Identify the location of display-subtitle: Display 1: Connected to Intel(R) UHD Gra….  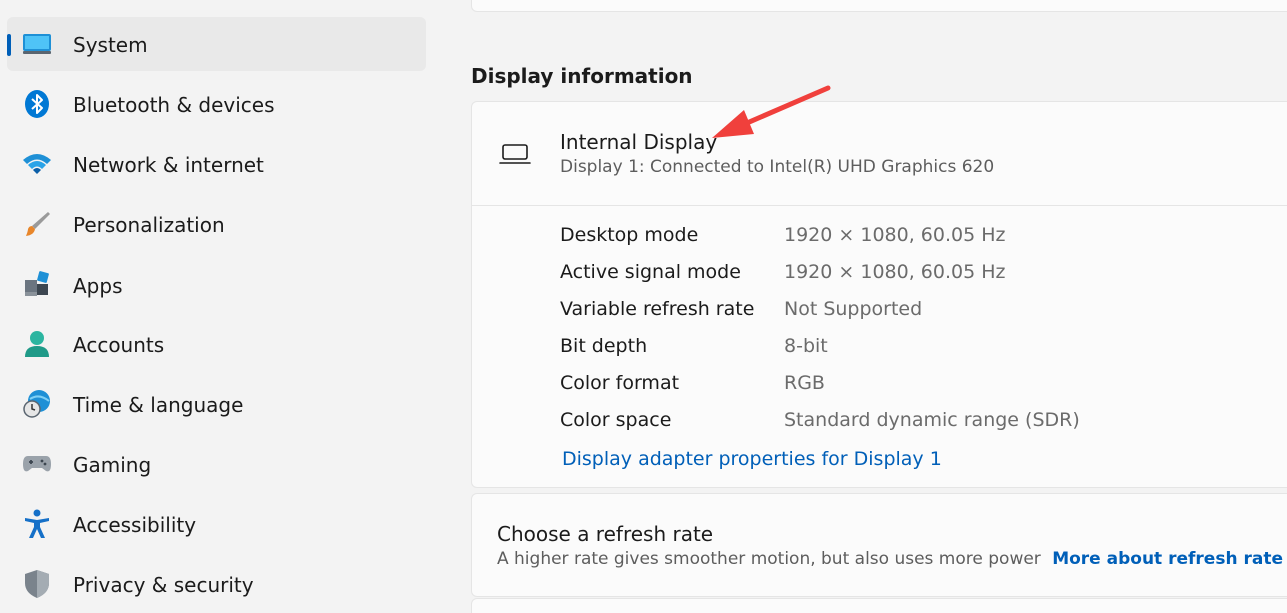
(777, 167).